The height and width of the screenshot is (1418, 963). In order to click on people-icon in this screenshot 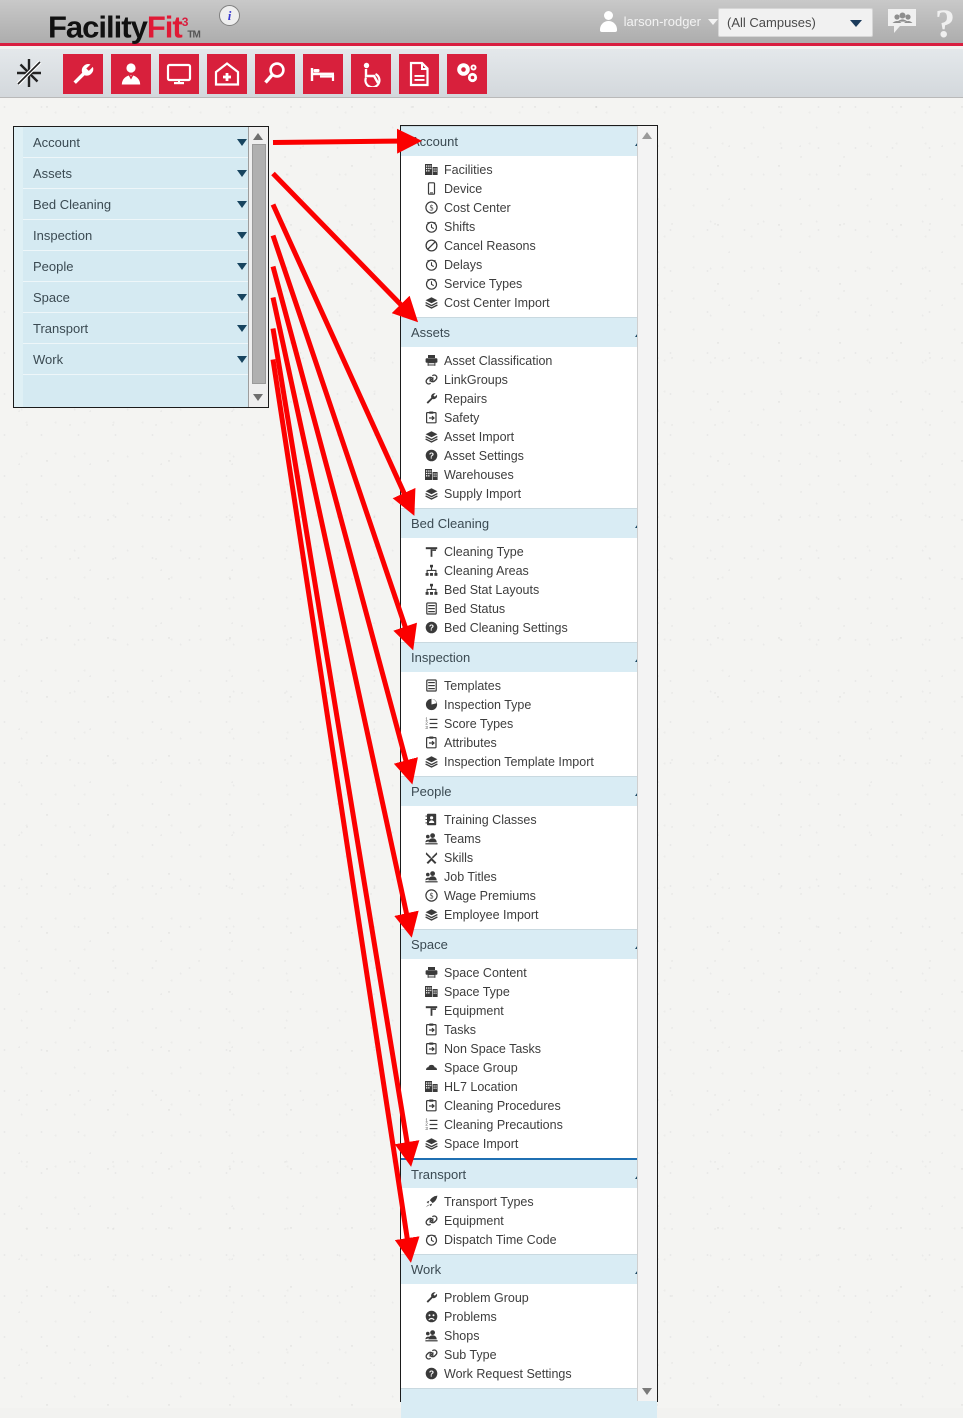, I will do `click(431, 876)`.